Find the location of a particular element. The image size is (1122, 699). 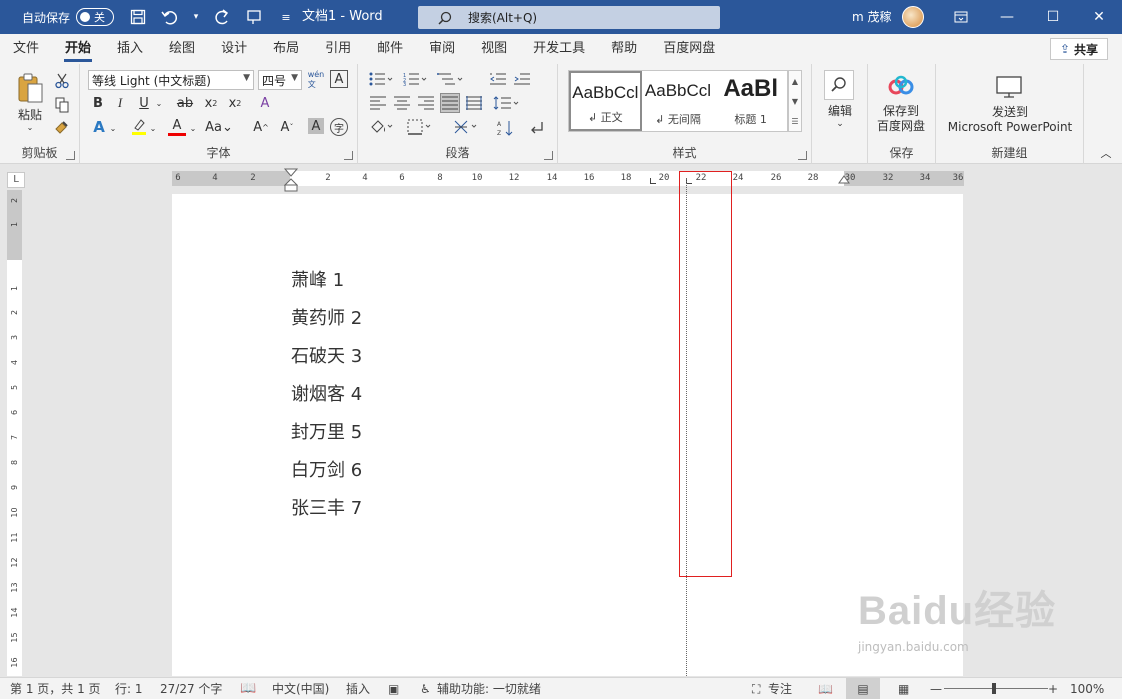

ribbon-display-icon is located at coordinates (961, 17).